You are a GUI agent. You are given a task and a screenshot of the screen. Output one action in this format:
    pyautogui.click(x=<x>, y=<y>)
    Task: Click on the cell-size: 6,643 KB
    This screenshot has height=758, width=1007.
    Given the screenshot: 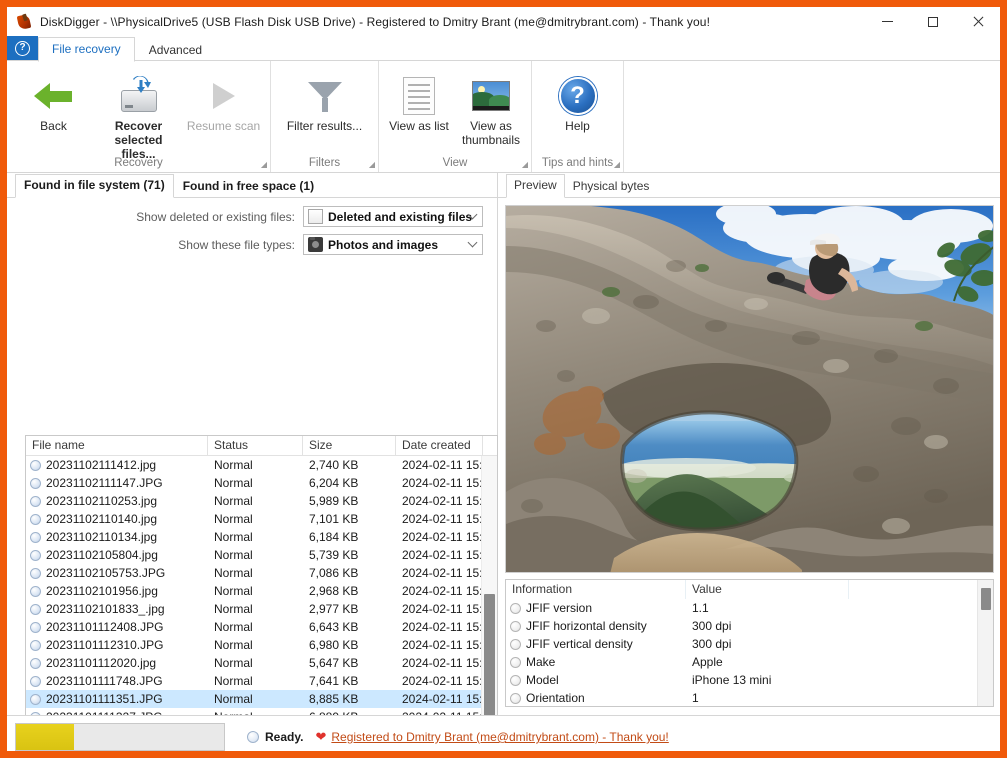 What is the action you would take?
    pyautogui.click(x=334, y=627)
    